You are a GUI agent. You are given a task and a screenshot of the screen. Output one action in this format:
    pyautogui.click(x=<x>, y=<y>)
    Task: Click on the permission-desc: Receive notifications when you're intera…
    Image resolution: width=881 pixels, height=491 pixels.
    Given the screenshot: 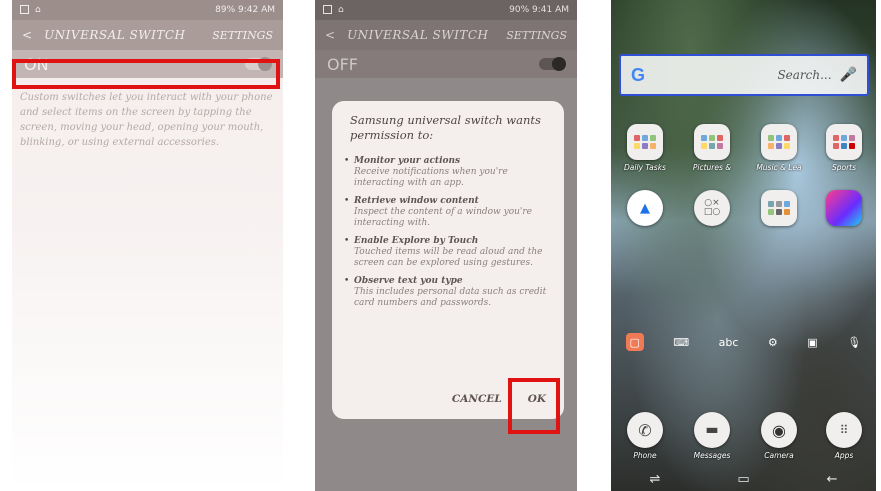 What is the action you would take?
    pyautogui.click(x=431, y=177)
    